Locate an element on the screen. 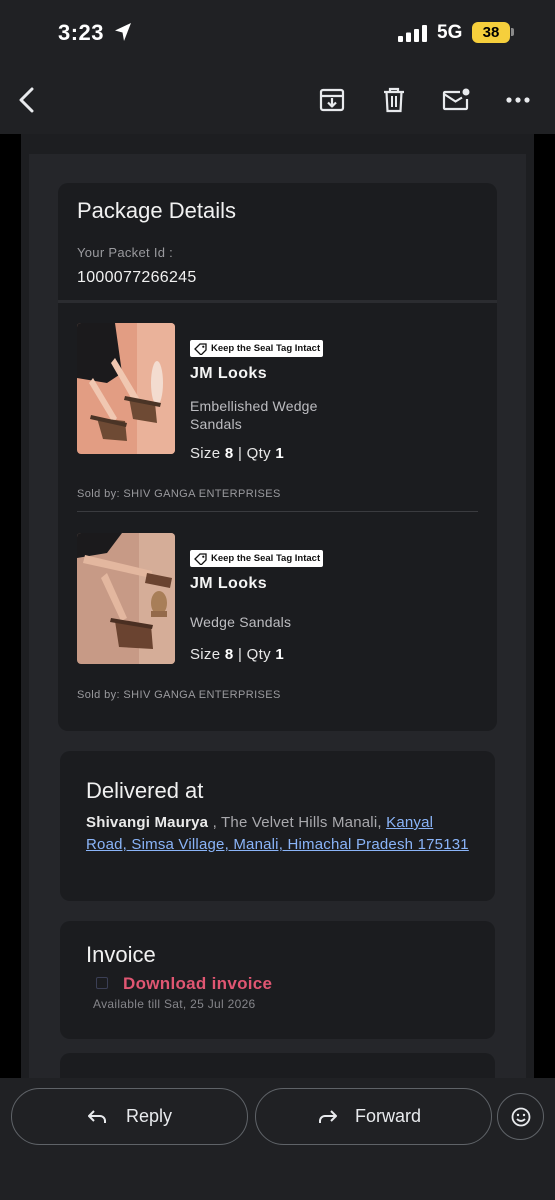 The image size is (555, 1200). battery-icon: 38 is located at coordinates (491, 32).